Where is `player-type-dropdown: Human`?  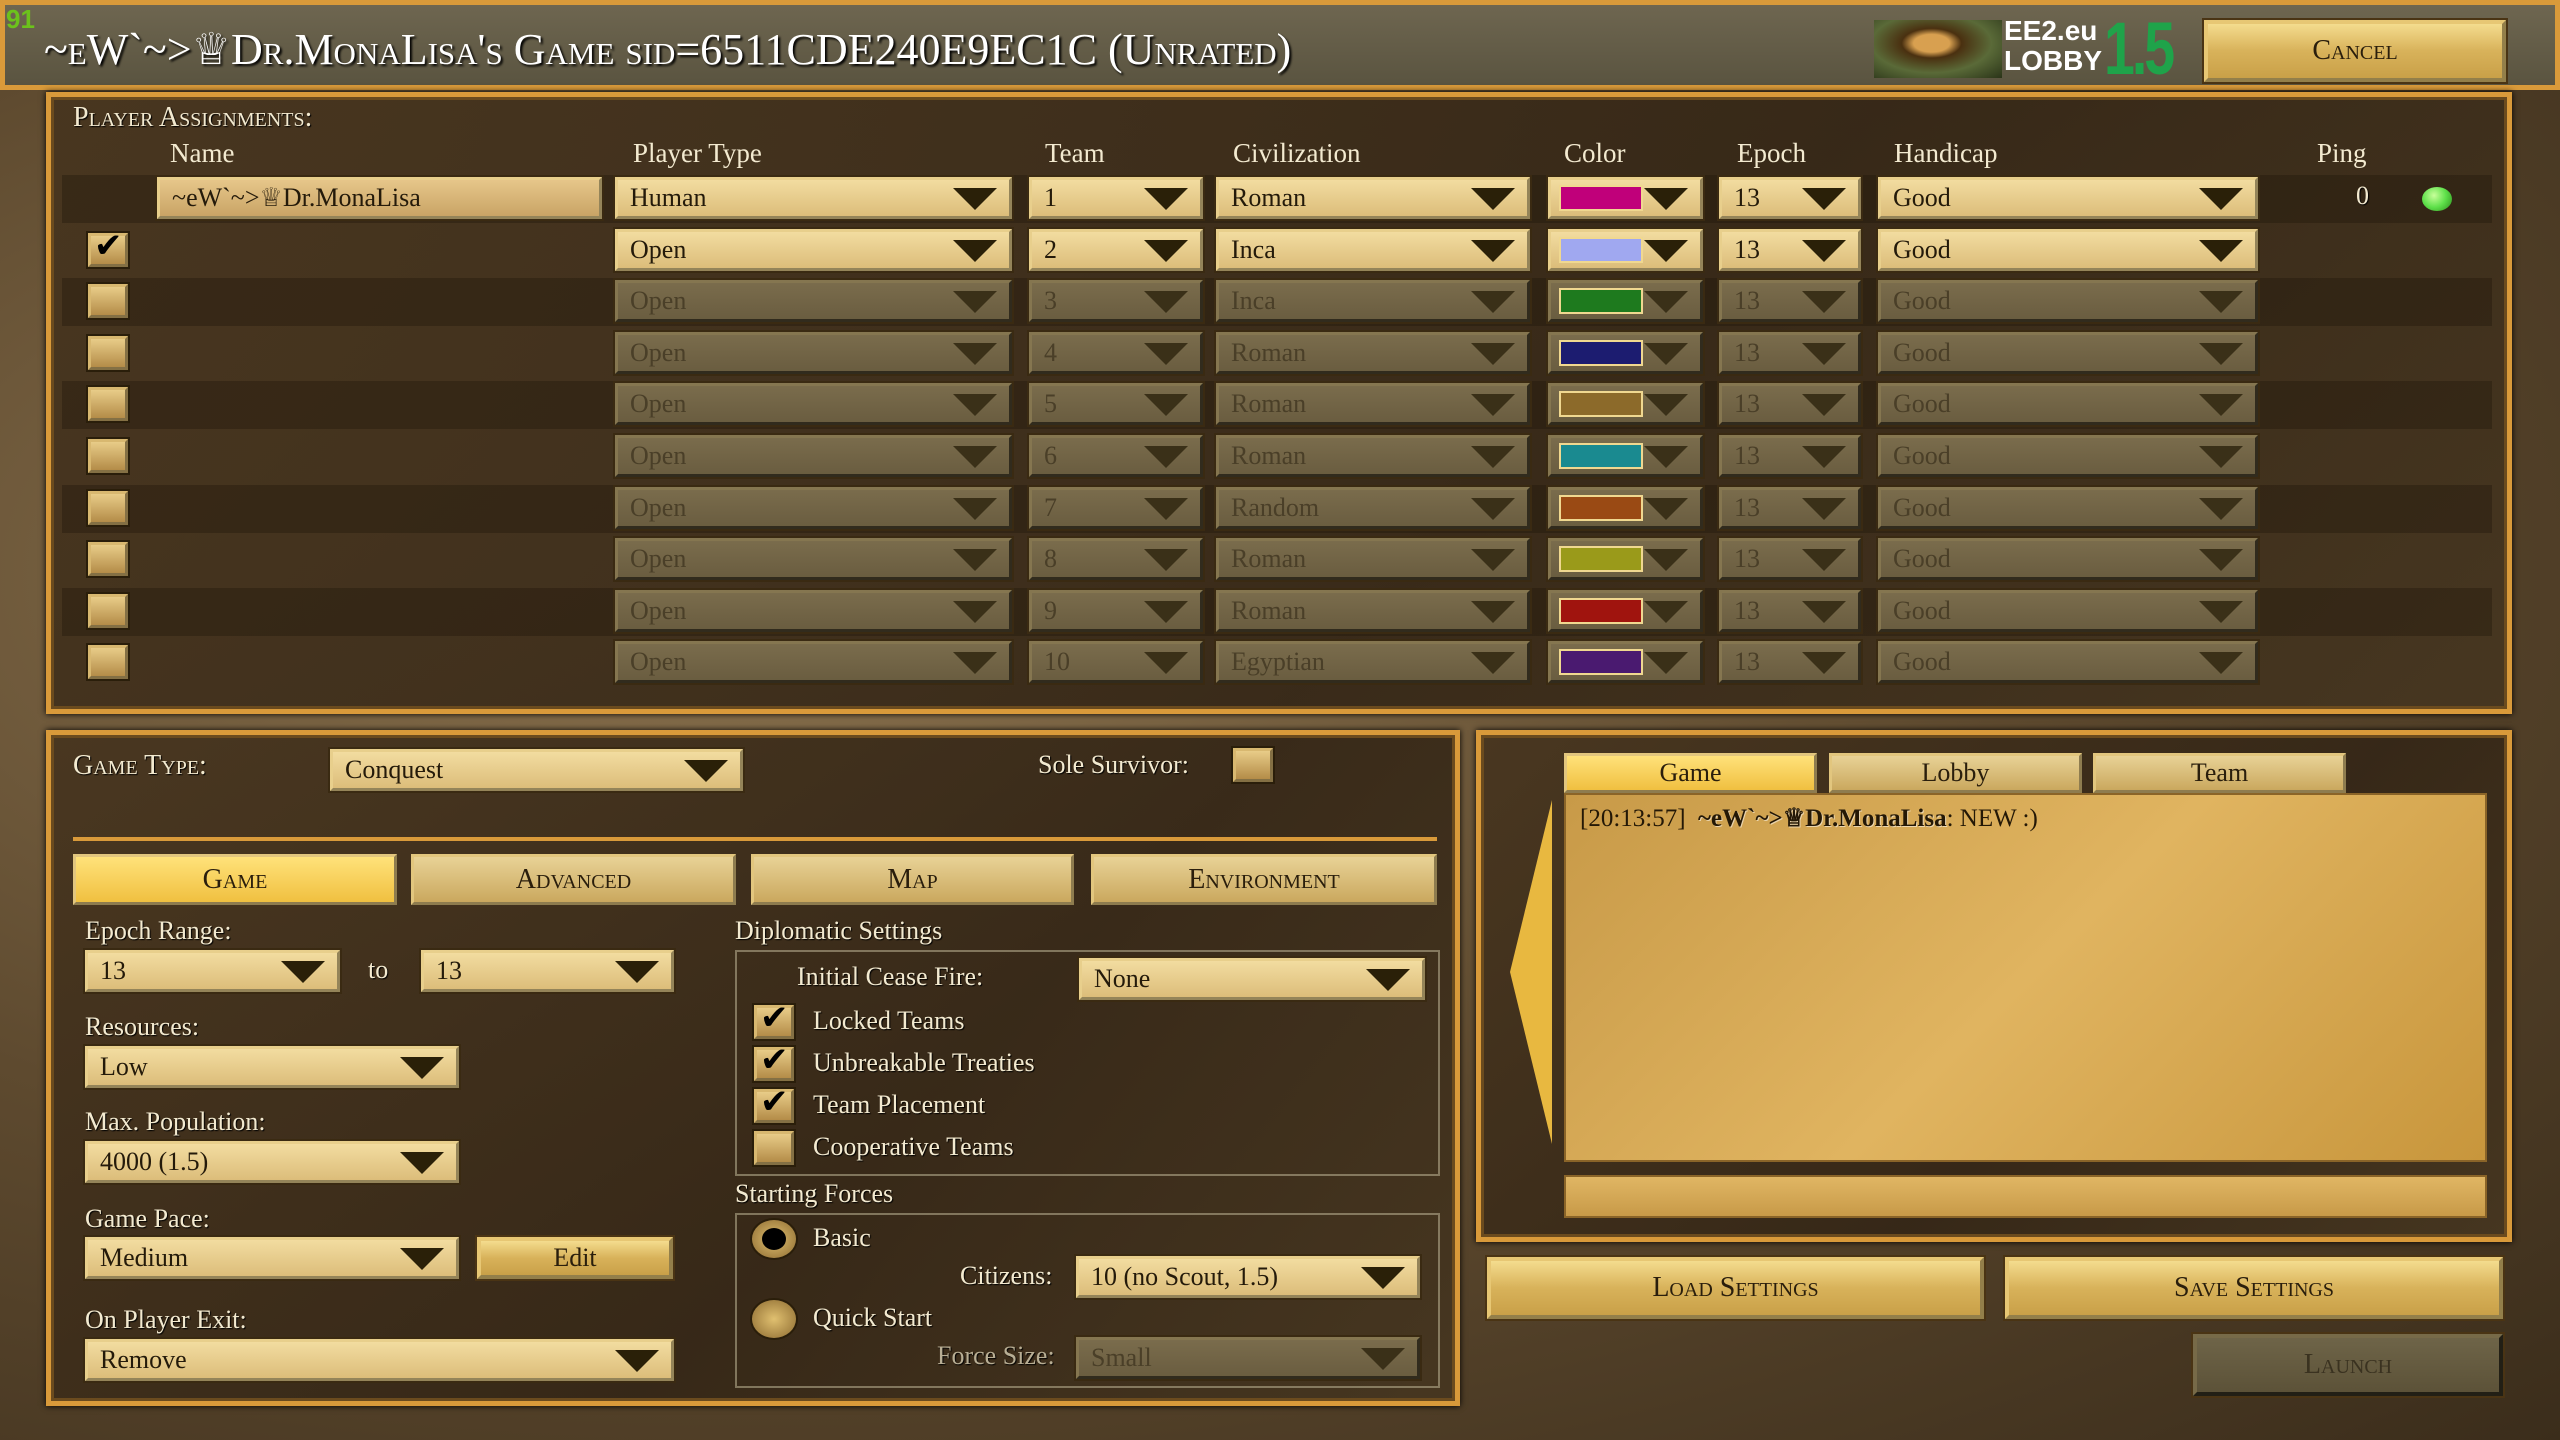
player-type-dropdown: Human is located at coordinates (813, 198).